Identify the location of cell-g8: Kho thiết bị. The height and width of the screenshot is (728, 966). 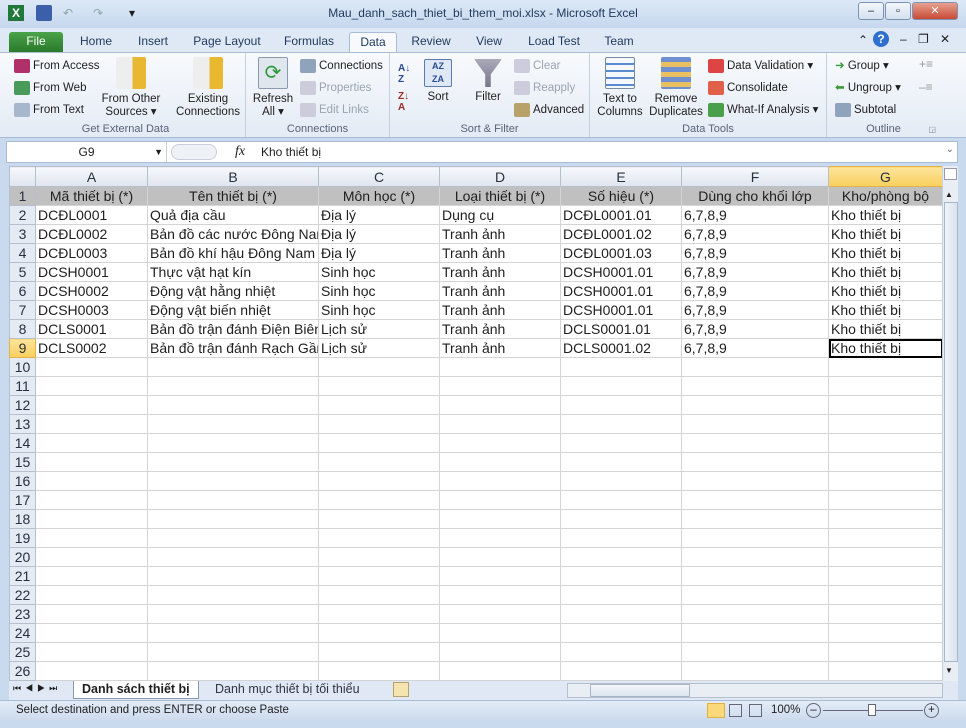
(885, 329).